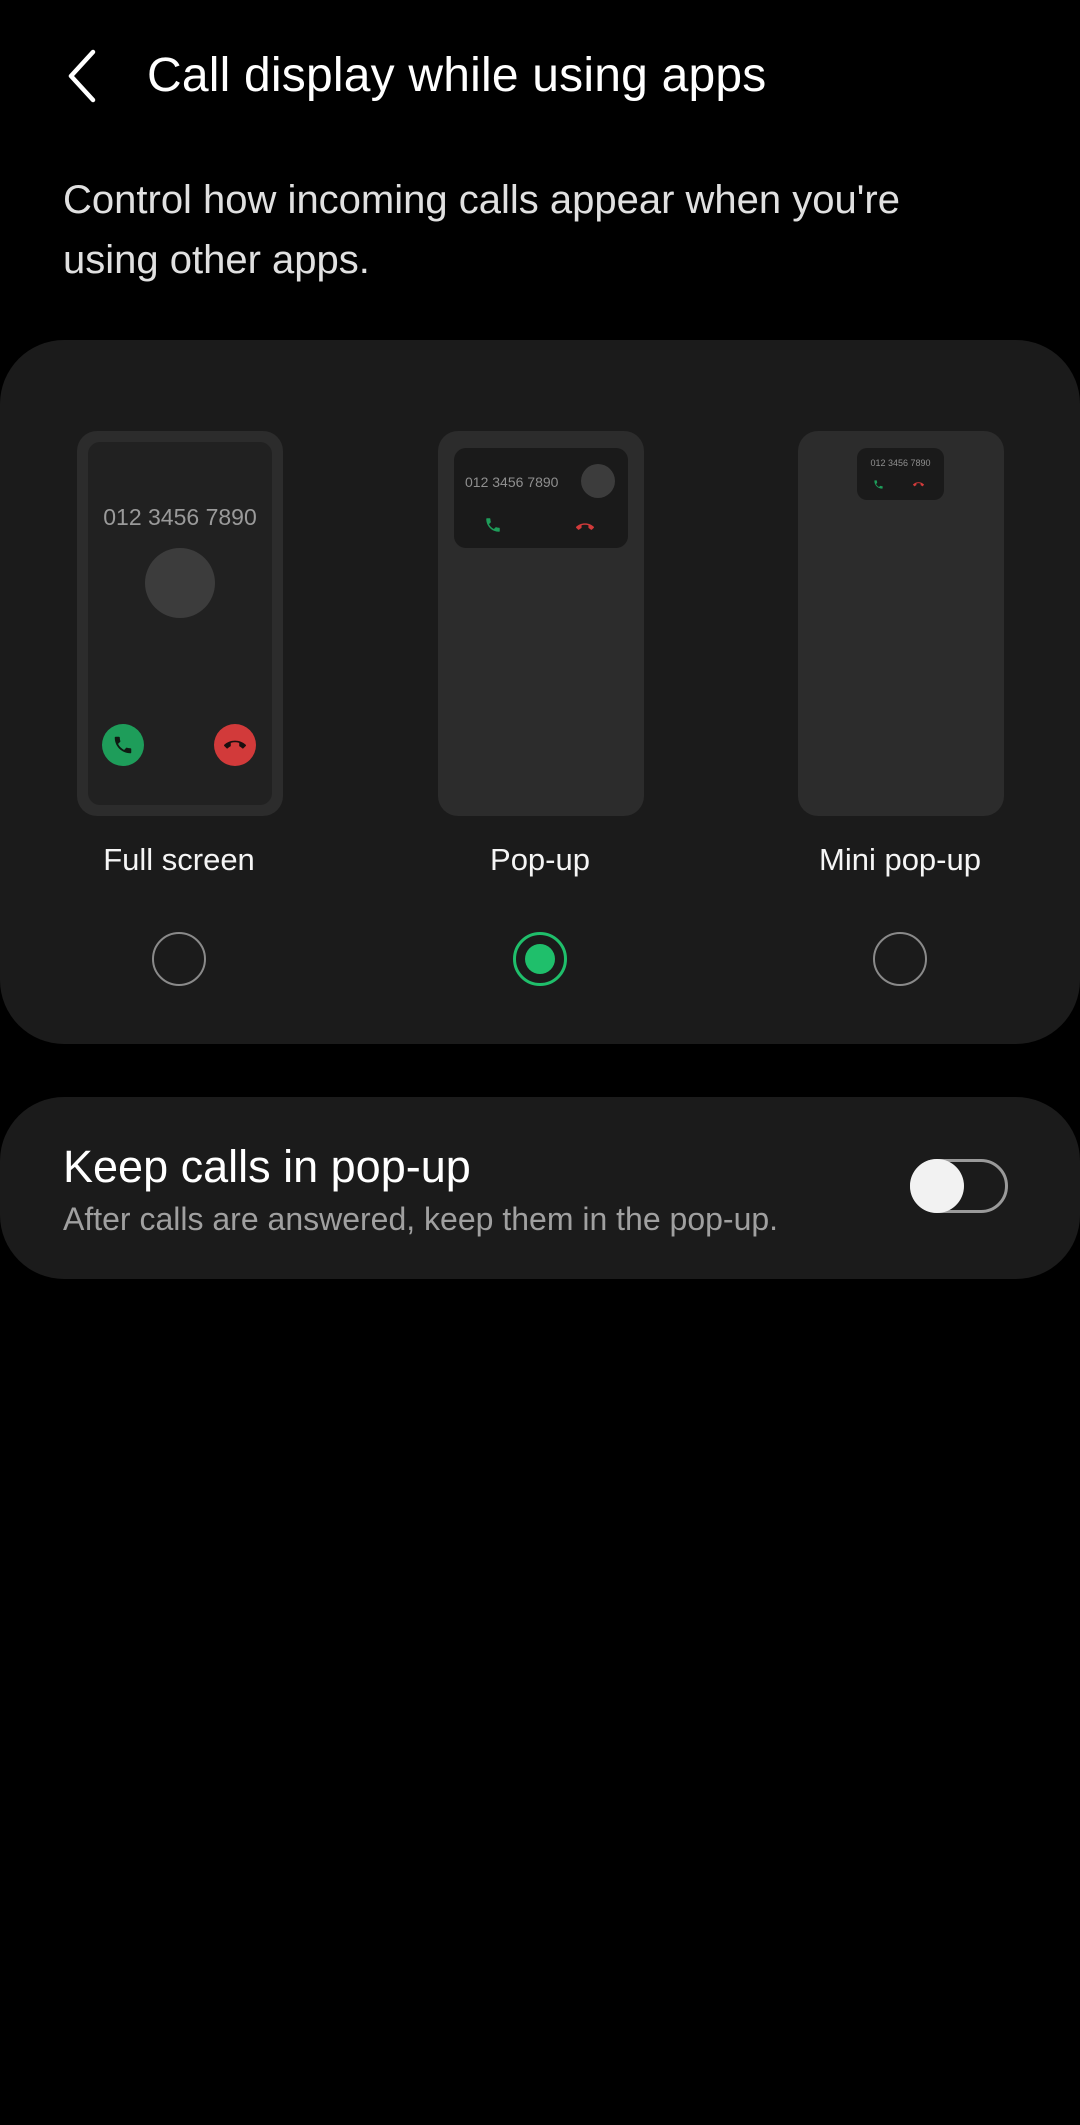  I want to click on option-label-mini-pop-up: Mini pop-up, so click(900, 859).